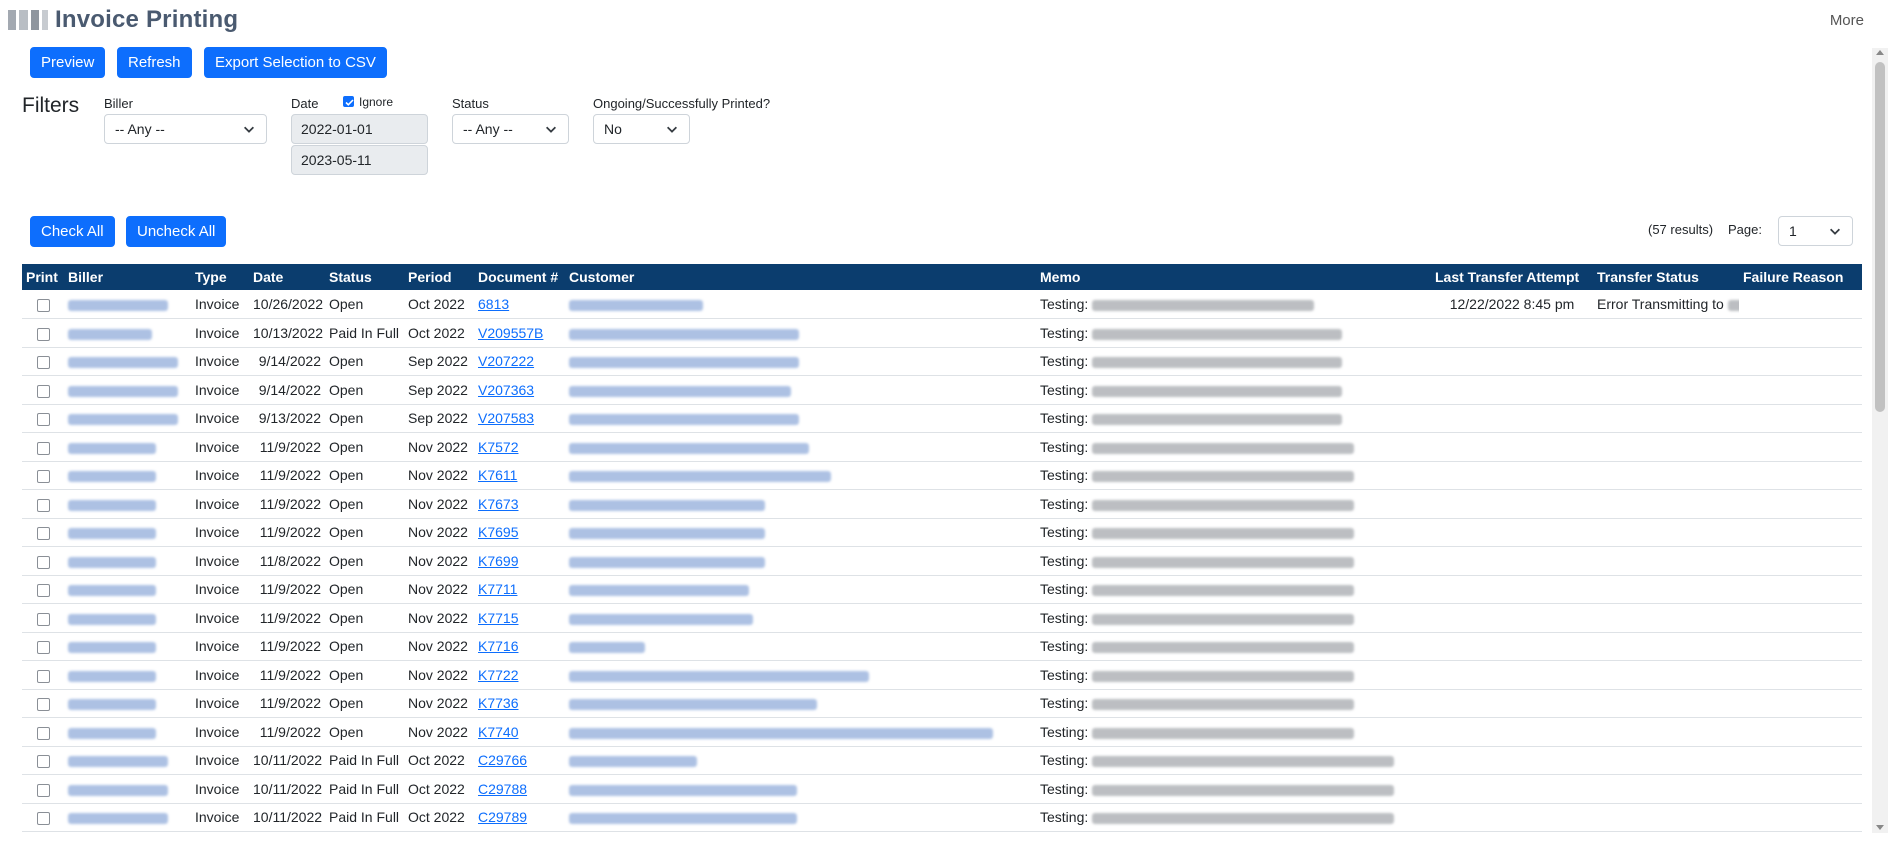 The height and width of the screenshot is (855, 1888). Describe the element at coordinates (641, 129) in the screenshot. I see `printed-select: No` at that location.